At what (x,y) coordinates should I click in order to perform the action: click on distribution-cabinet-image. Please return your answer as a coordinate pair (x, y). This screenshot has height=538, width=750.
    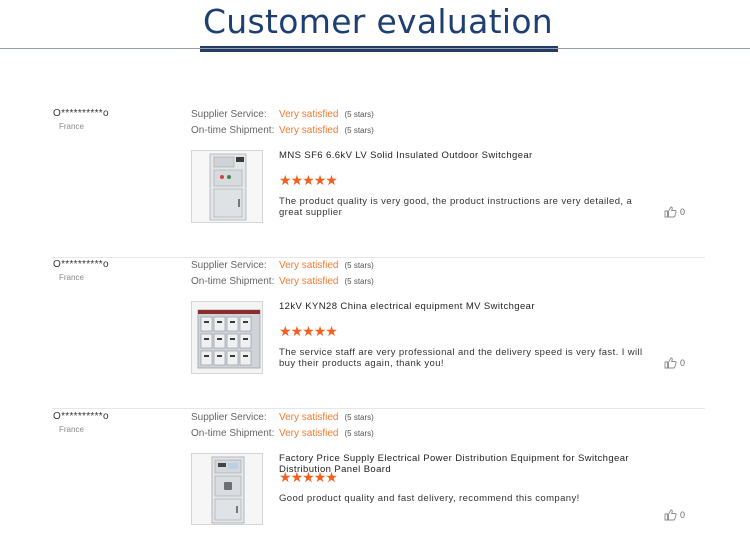
    Looking at the image, I should click on (227, 489).